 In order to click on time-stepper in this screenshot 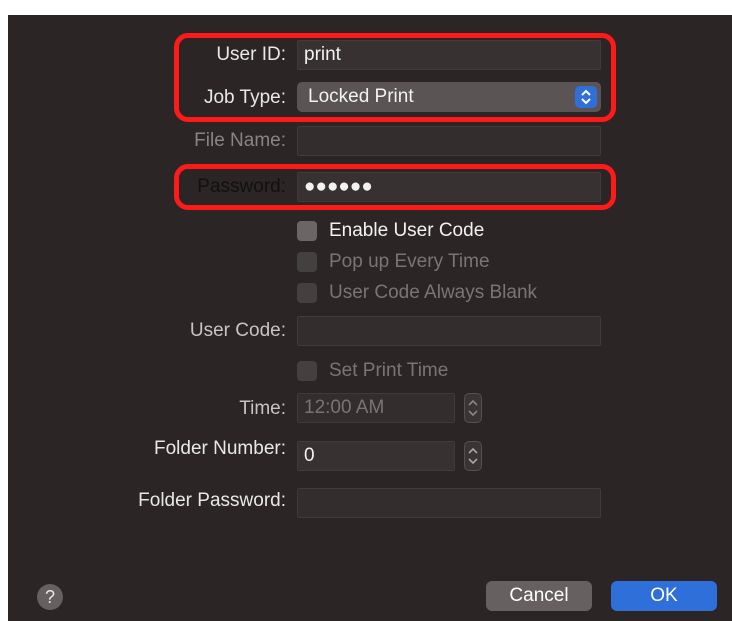, I will do `click(473, 408)`.